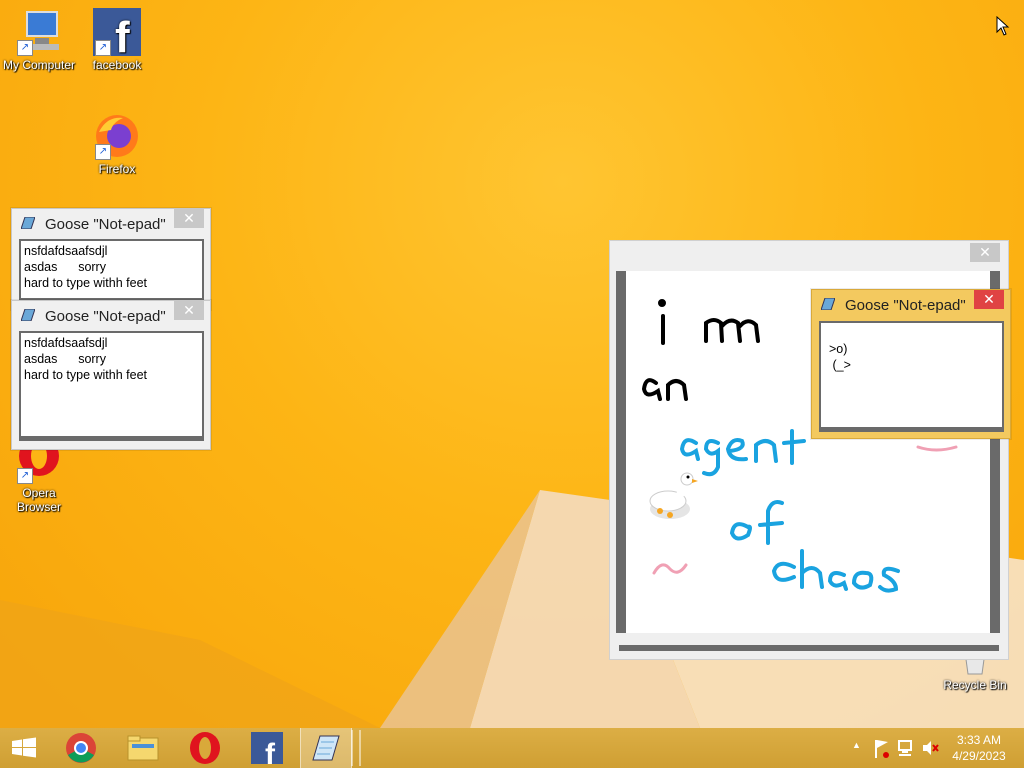 Image resolution: width=1024 pixels, height=773 pixels. I want to click on handwriting-an, so click(664, 389).